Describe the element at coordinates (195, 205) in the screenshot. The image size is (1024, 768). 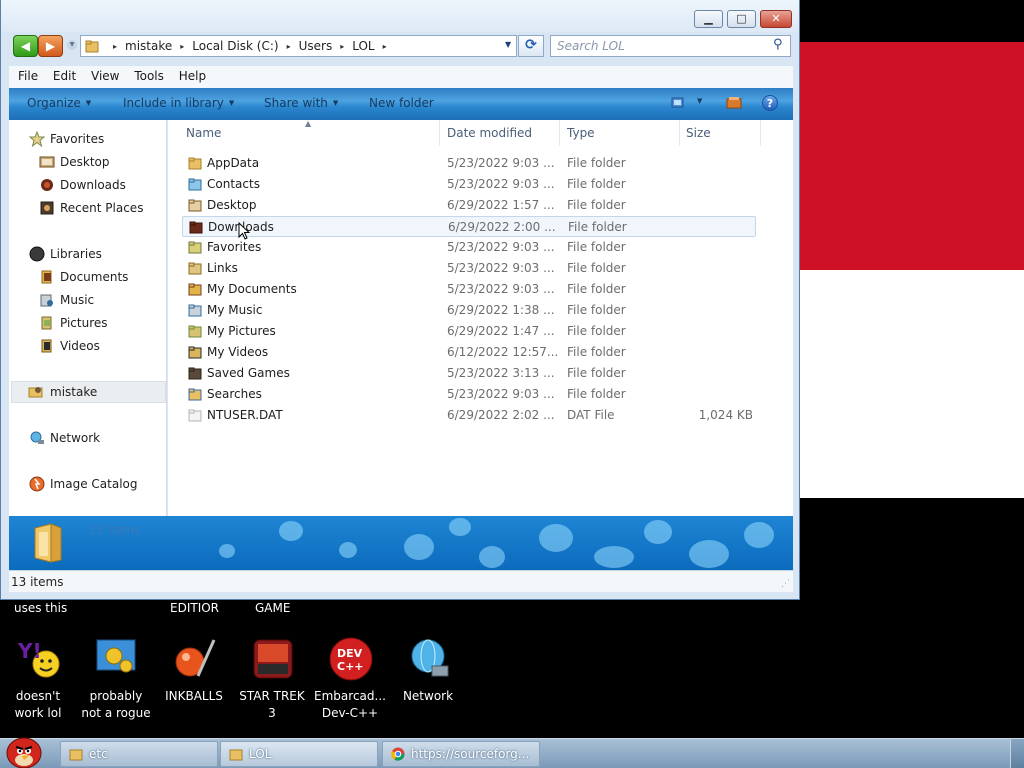
I see `desktop-icon` at that location.